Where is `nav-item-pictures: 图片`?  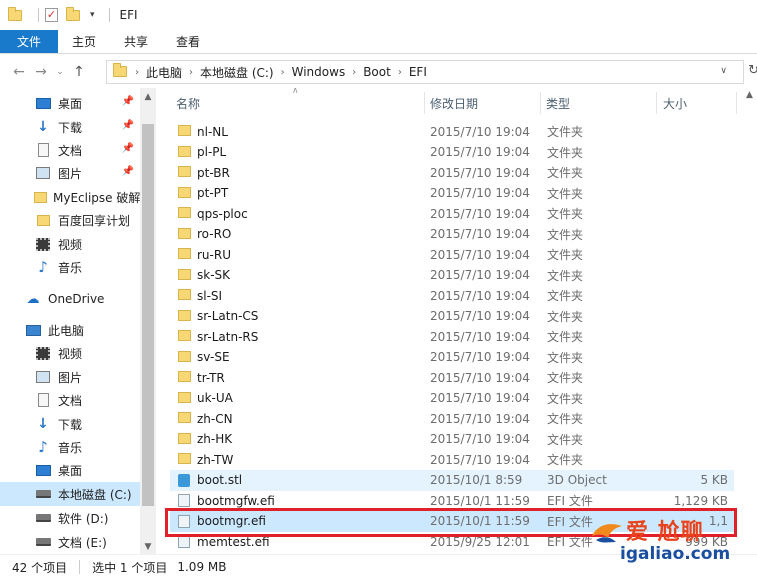 nav-item-pictures: 图片 is located at coordinates (70, 377).